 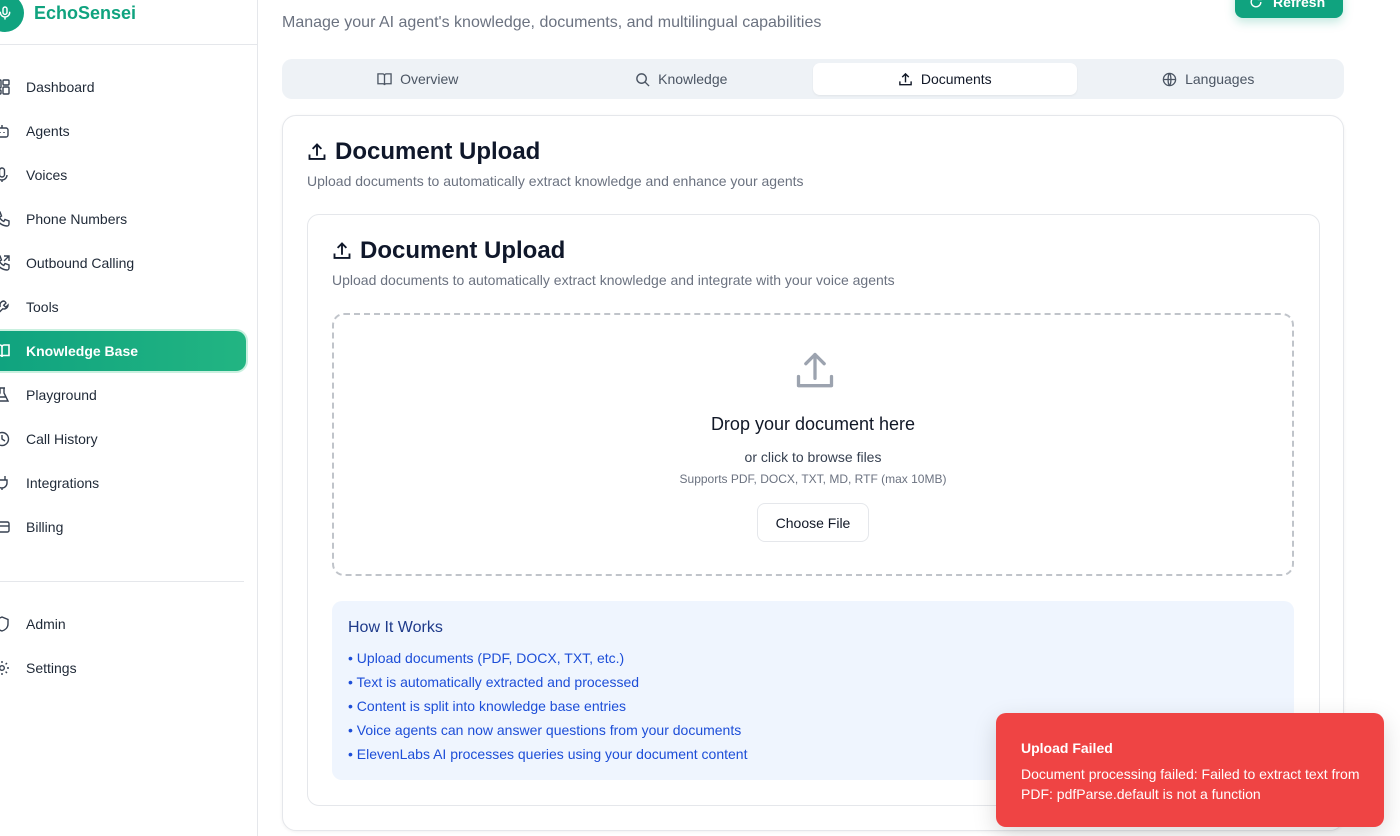 I want to click on sidebar-item-label: Call History, so click(x=62, y=439).